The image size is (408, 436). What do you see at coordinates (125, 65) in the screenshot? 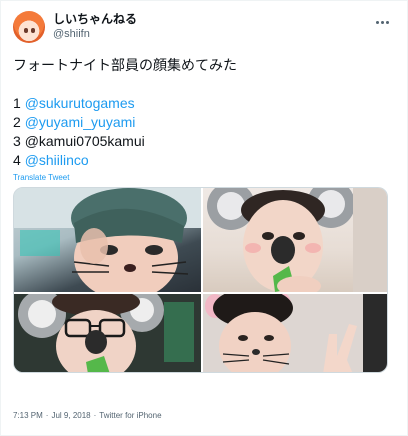
I see `tweet-intro: フォートナイト部員の顔集めてみた` at bounding box center [125, 65].